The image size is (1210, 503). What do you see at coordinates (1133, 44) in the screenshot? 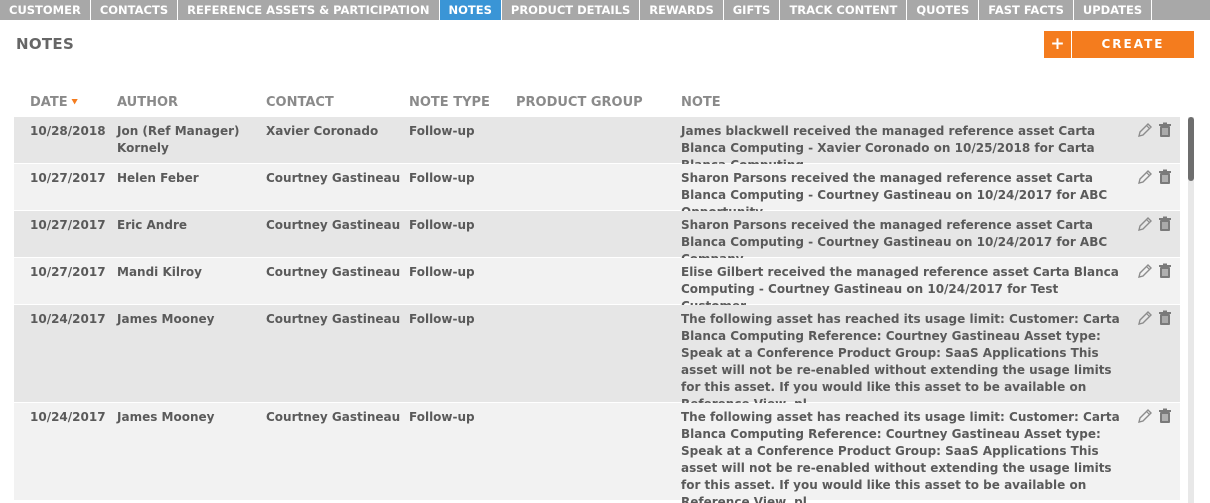
I see `create-button-label: CREATE` at bounding box center [1133, 44].